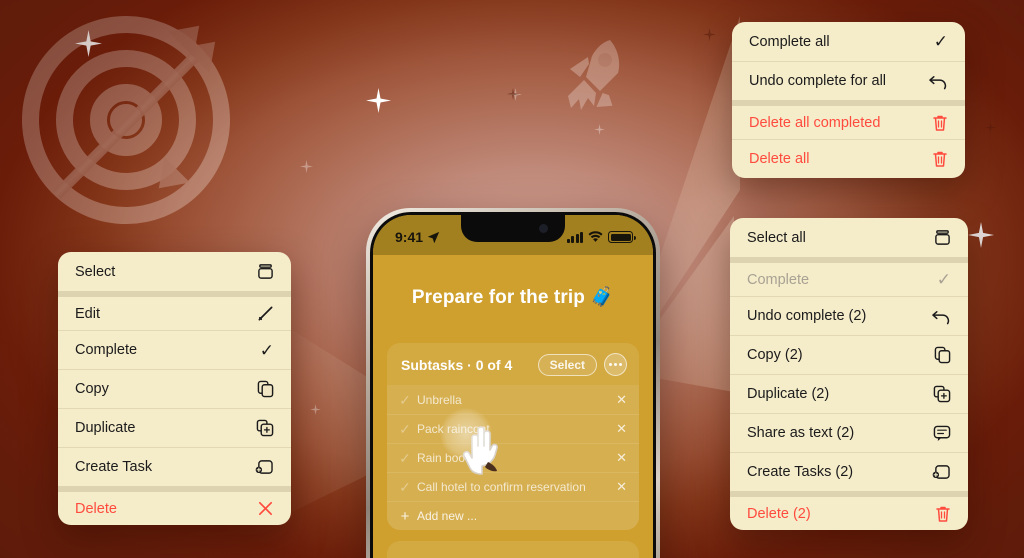 Image resolution: width=1024 pixels, height=558 pixels. I want to click on menu-item-edit: Edit, so click(174, 310).